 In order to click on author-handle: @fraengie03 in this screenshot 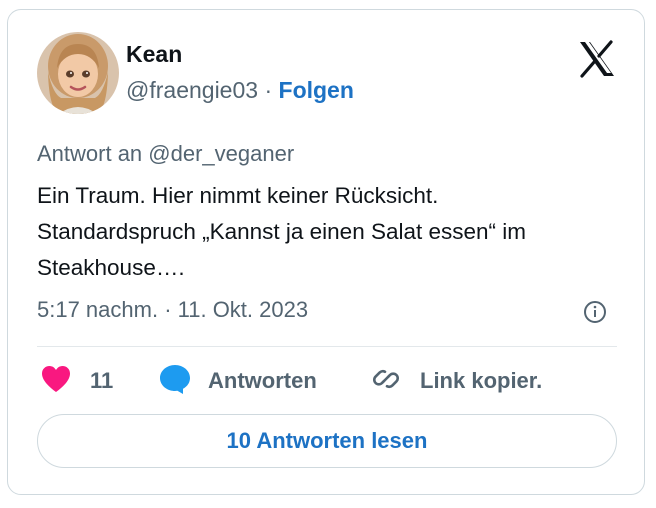, I will do `click(192, 90)`.